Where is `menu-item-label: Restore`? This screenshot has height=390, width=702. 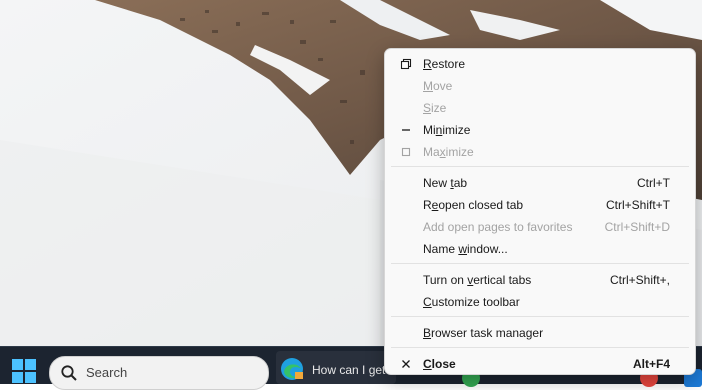
menu-item-label: Restore is located at coordinates (444, 64).